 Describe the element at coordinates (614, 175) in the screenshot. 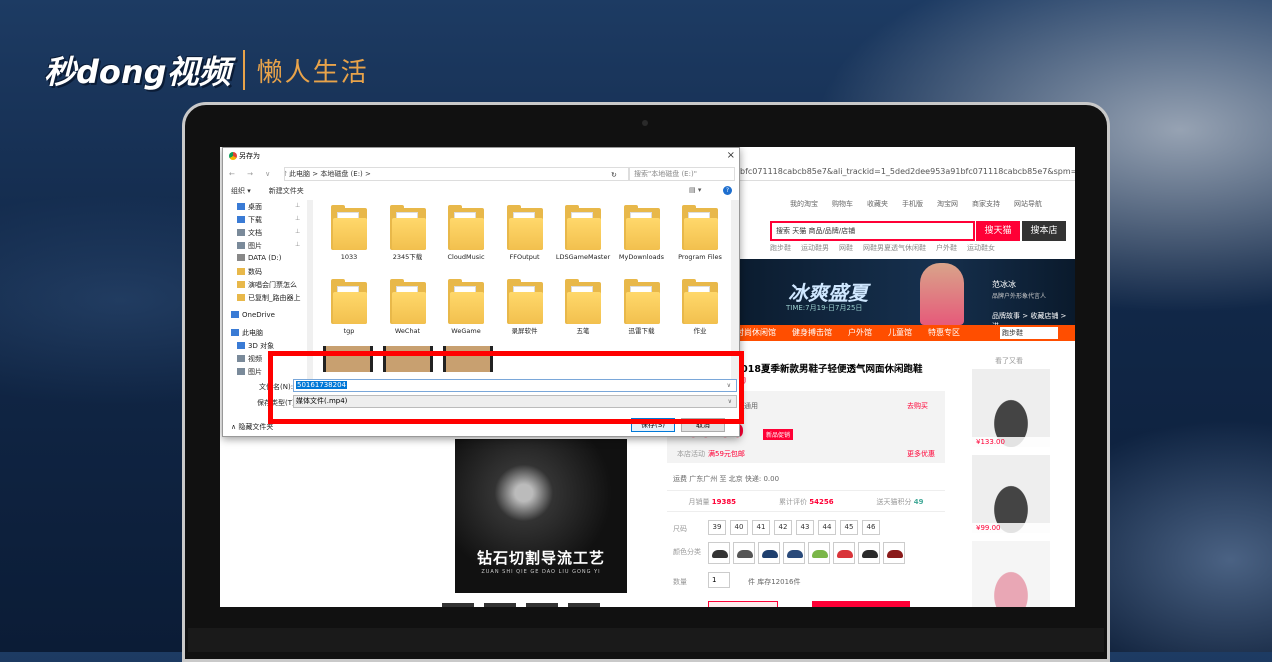

I see `refresh-icon: ↻` at that location.